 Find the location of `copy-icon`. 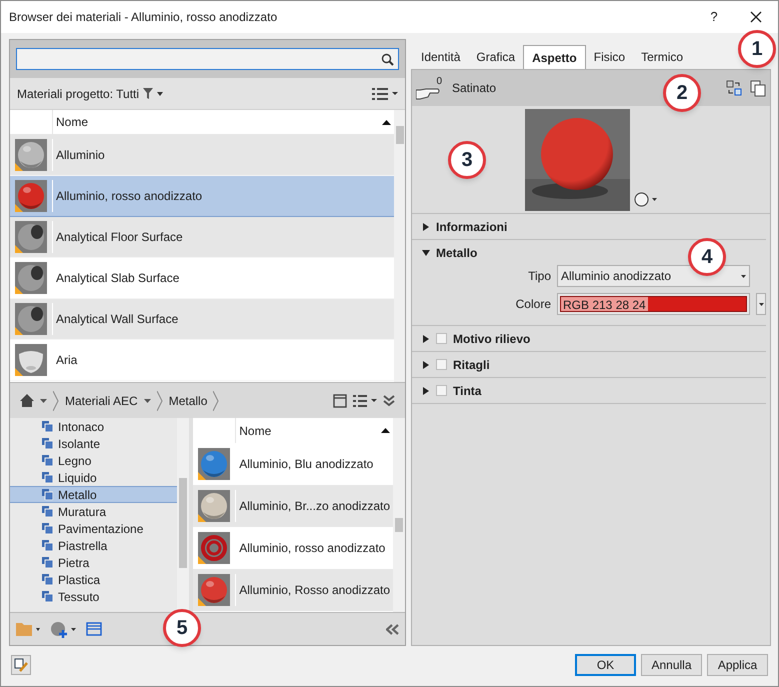

copy-icon is located at coordinates (758, 88).